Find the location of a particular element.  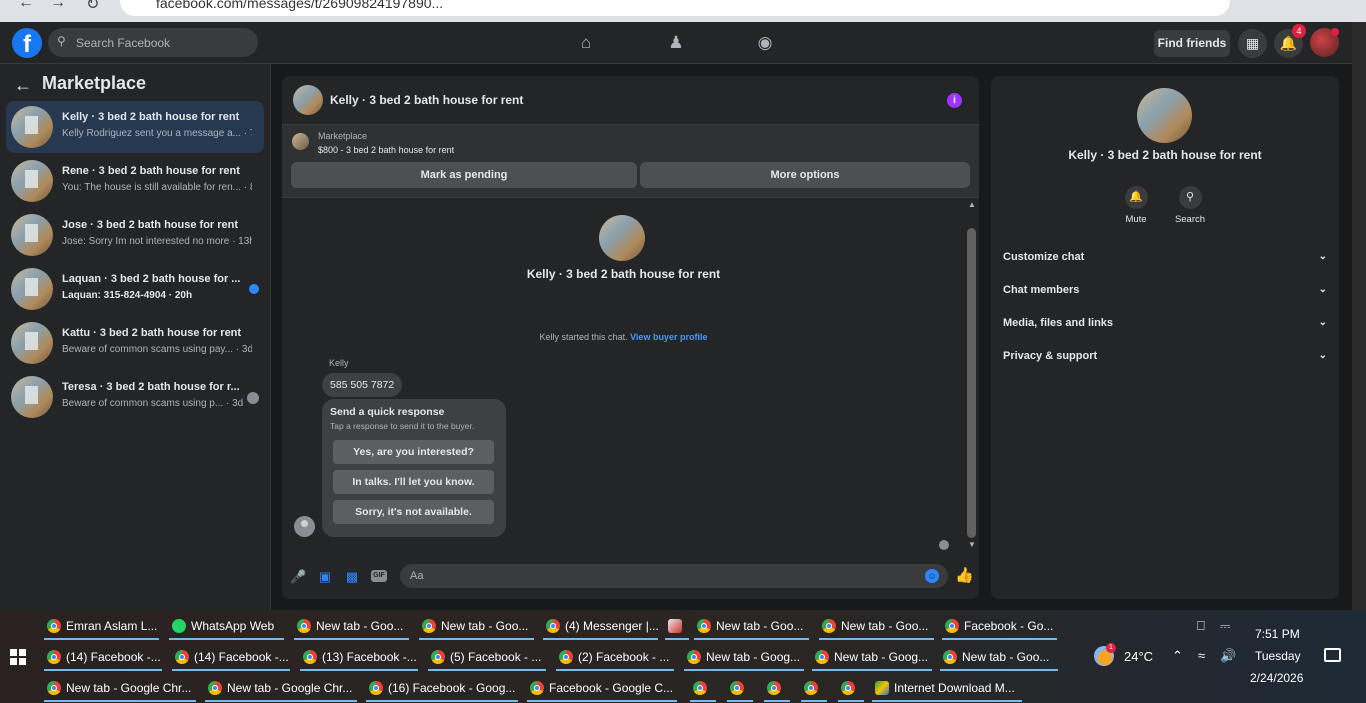

search-input is located at coordinates (164, 42).